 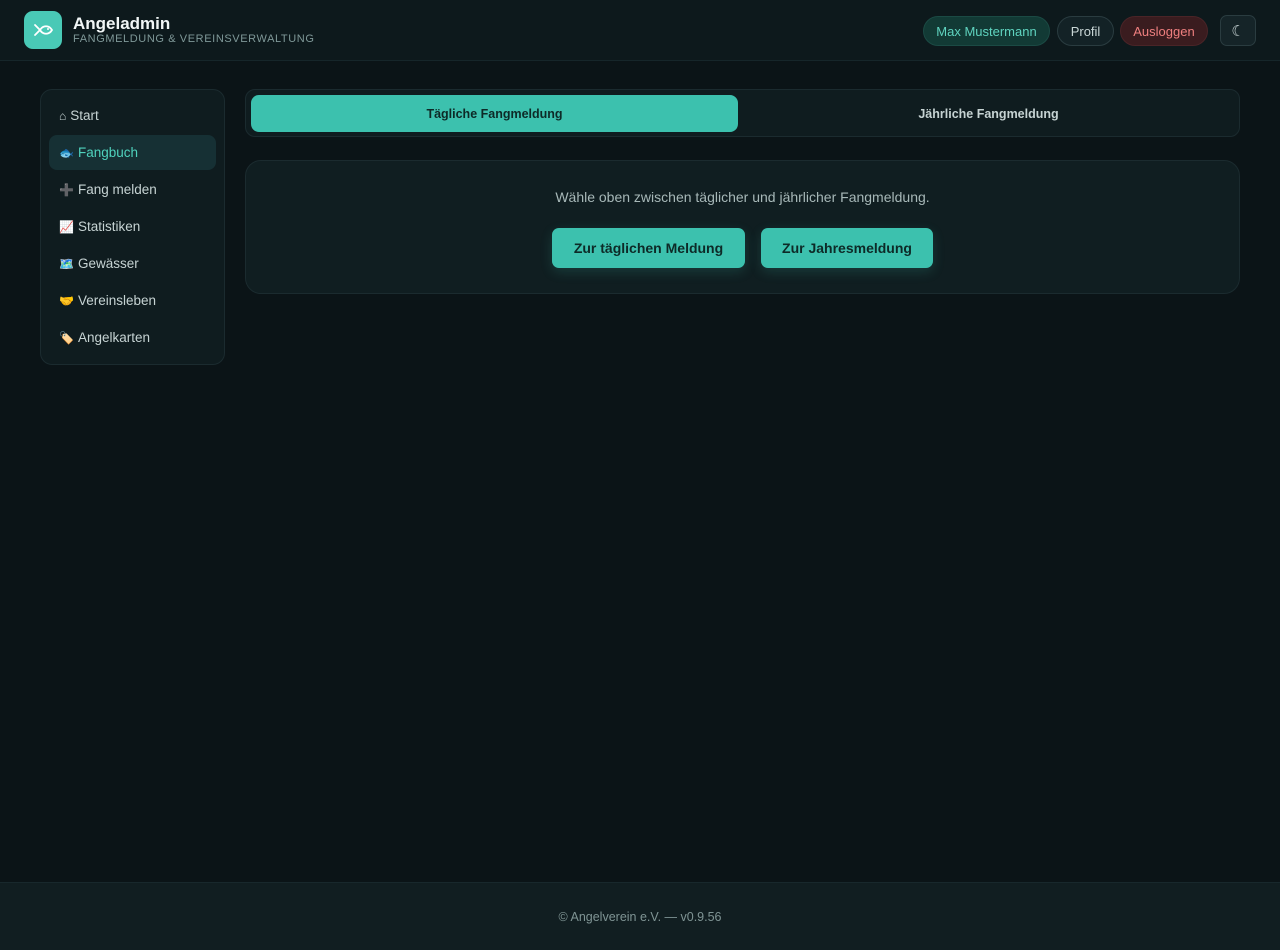 I want to click on daily-report-button: Zur täglichen Meldung, so click(x=648, y=248).